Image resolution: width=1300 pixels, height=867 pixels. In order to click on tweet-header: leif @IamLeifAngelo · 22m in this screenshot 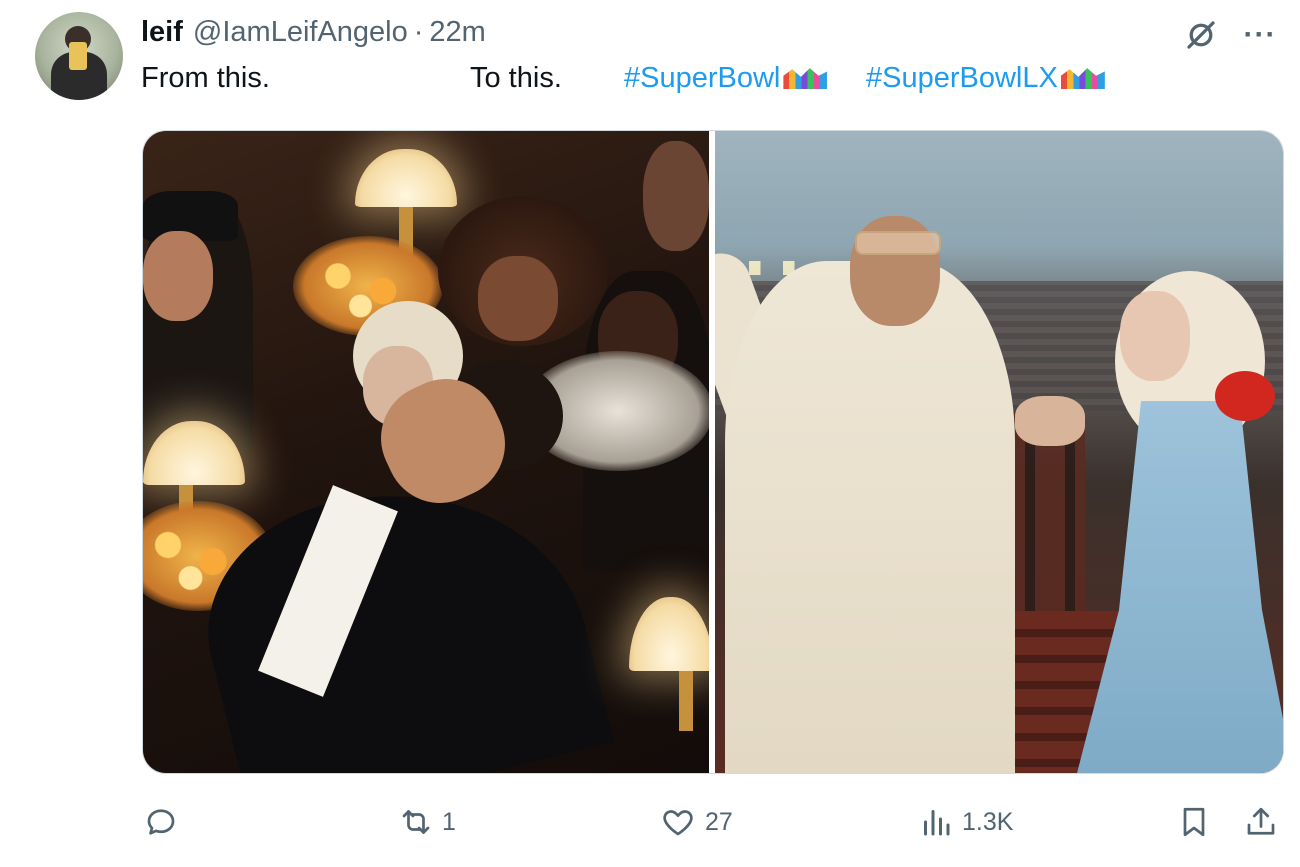, I will do `click(313, 34)`.